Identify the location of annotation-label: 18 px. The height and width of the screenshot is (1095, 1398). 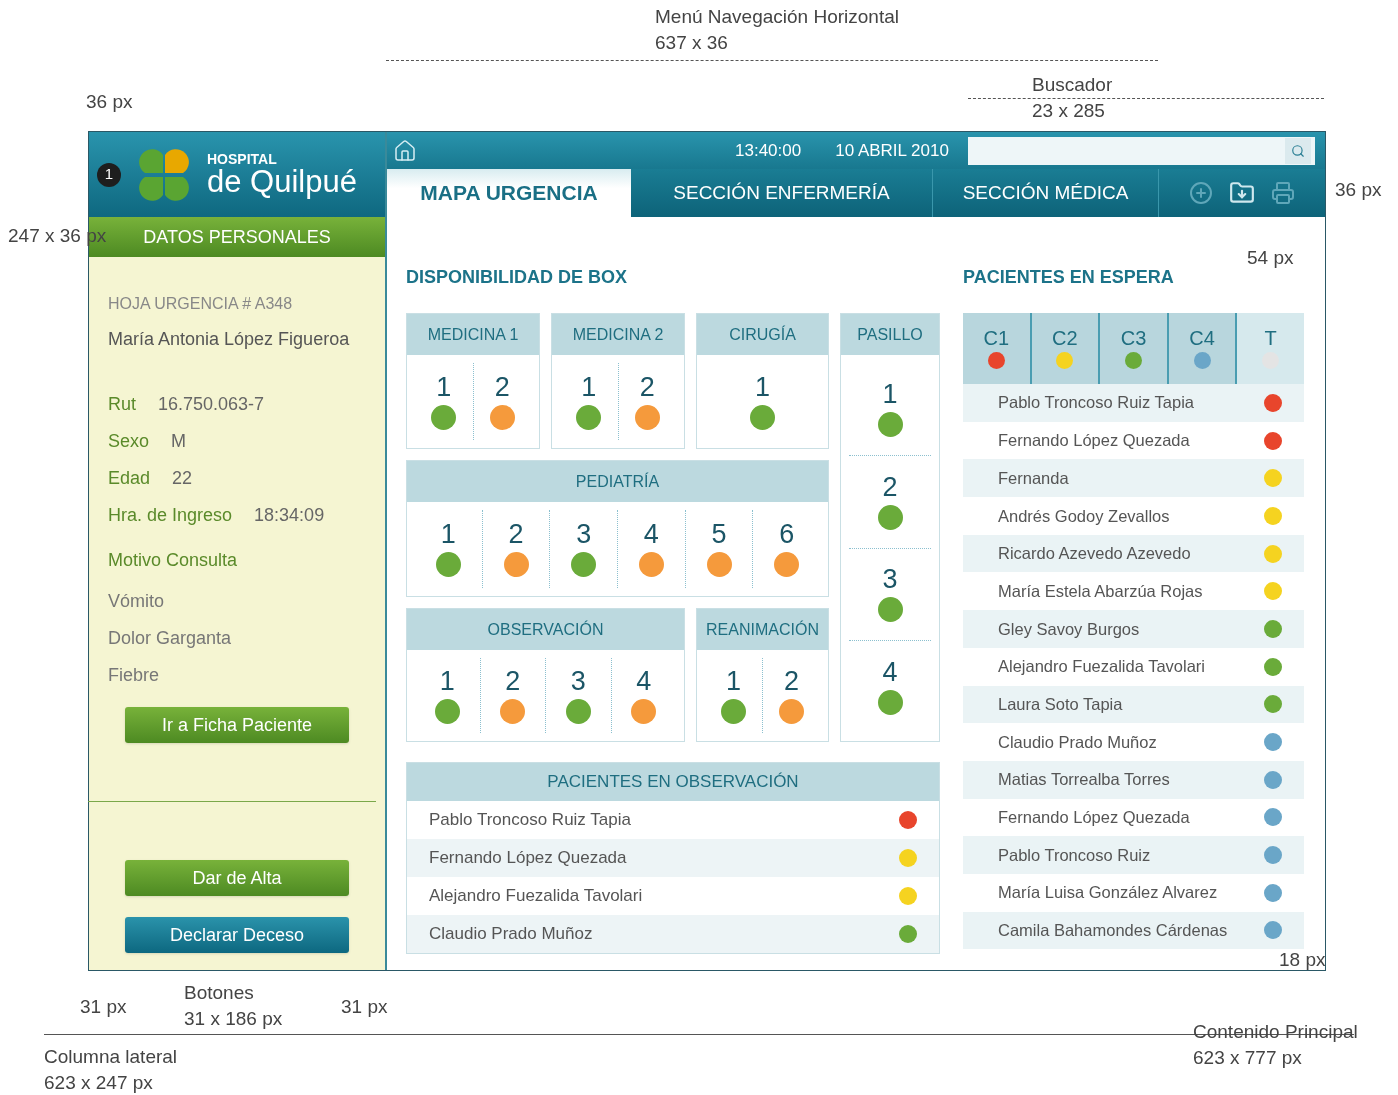
(1302, 960).